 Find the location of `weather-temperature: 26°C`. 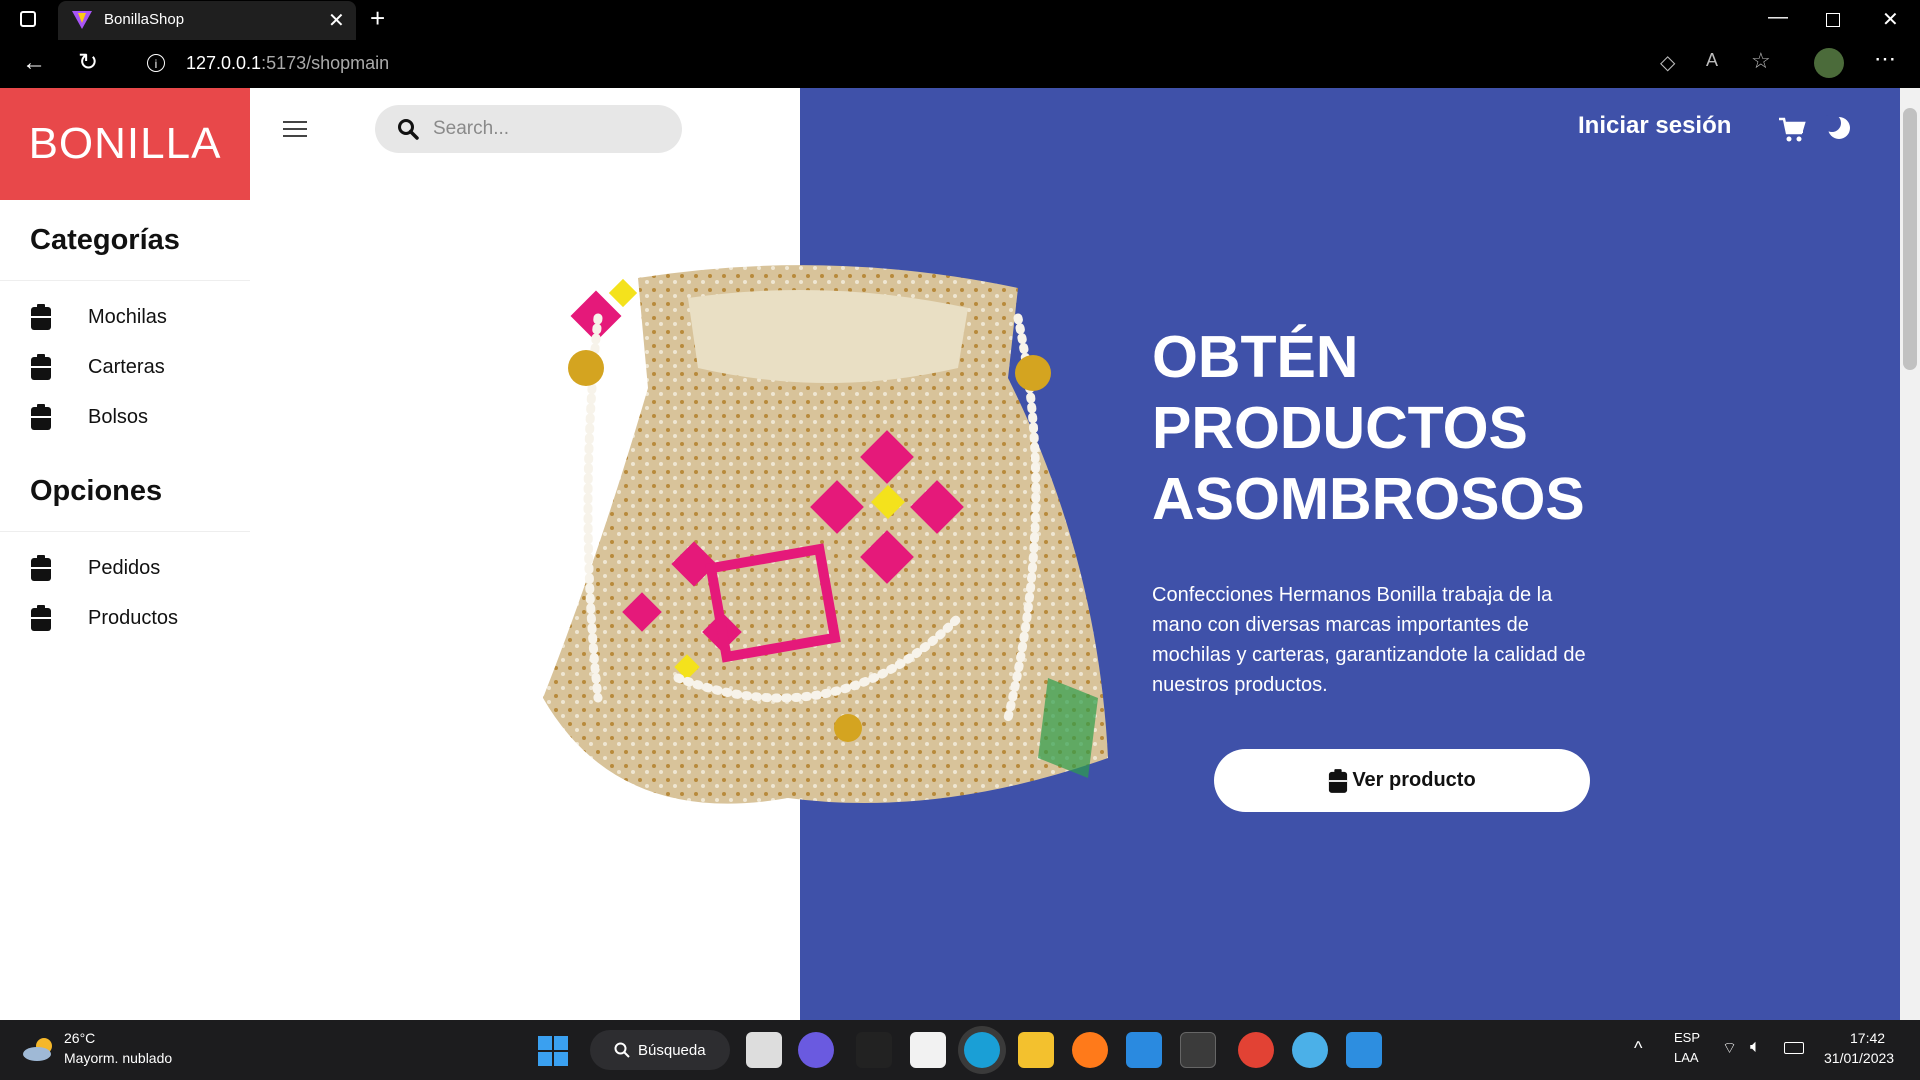

weather-temperature: 26°C is located at coordinates (79, 1038).